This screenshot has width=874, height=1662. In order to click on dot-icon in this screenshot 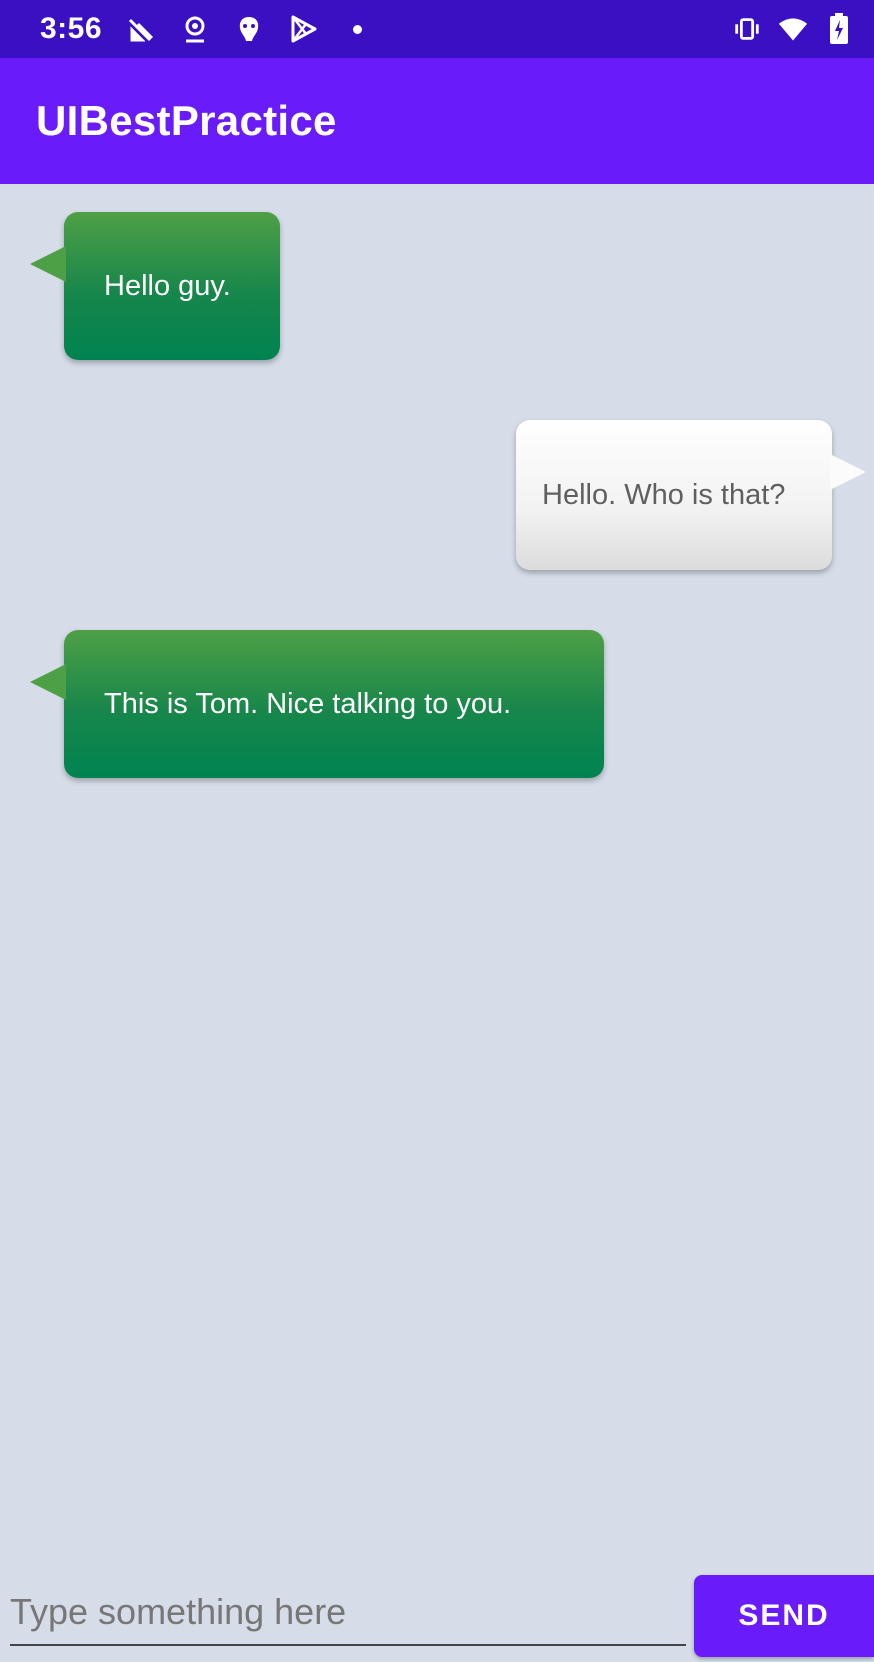, I will do `click(357, 29)`.